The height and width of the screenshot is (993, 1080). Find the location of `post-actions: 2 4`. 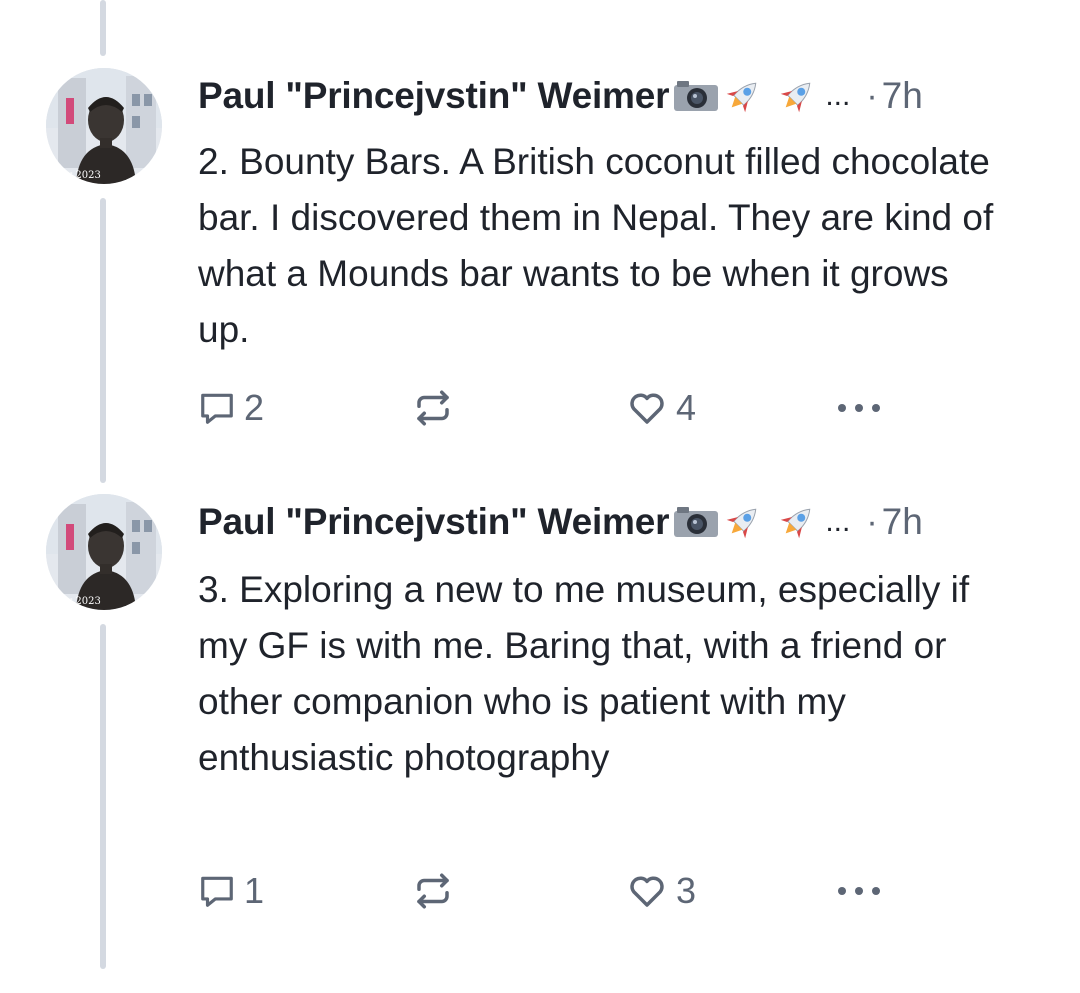

post-actions: 2 4 is located at coordinates (558, 408).